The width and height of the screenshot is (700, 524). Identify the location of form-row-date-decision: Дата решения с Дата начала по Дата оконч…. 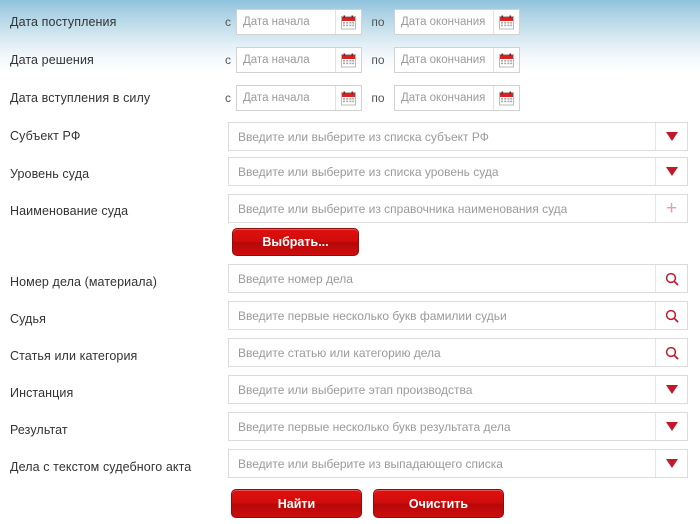
(350, 60).